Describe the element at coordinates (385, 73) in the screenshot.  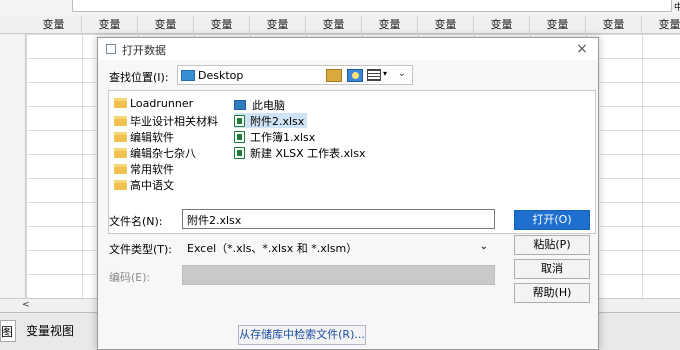
I see `view-menu-arrow-icon: ▾` at that location.